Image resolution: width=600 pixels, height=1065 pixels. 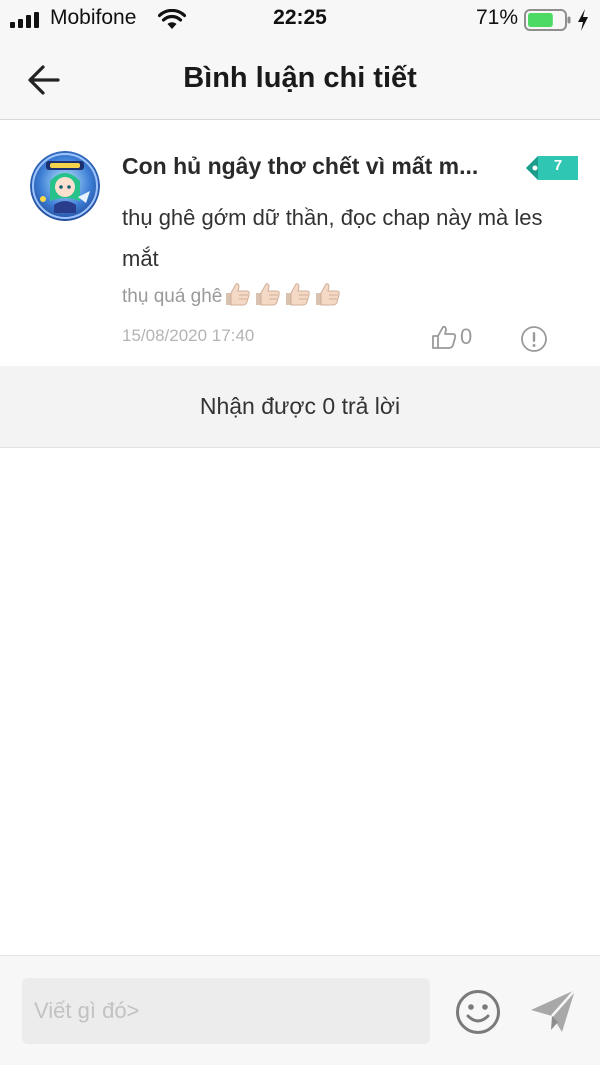 I want to click on battery-percentage: 71%, so click(x=497, y=17).